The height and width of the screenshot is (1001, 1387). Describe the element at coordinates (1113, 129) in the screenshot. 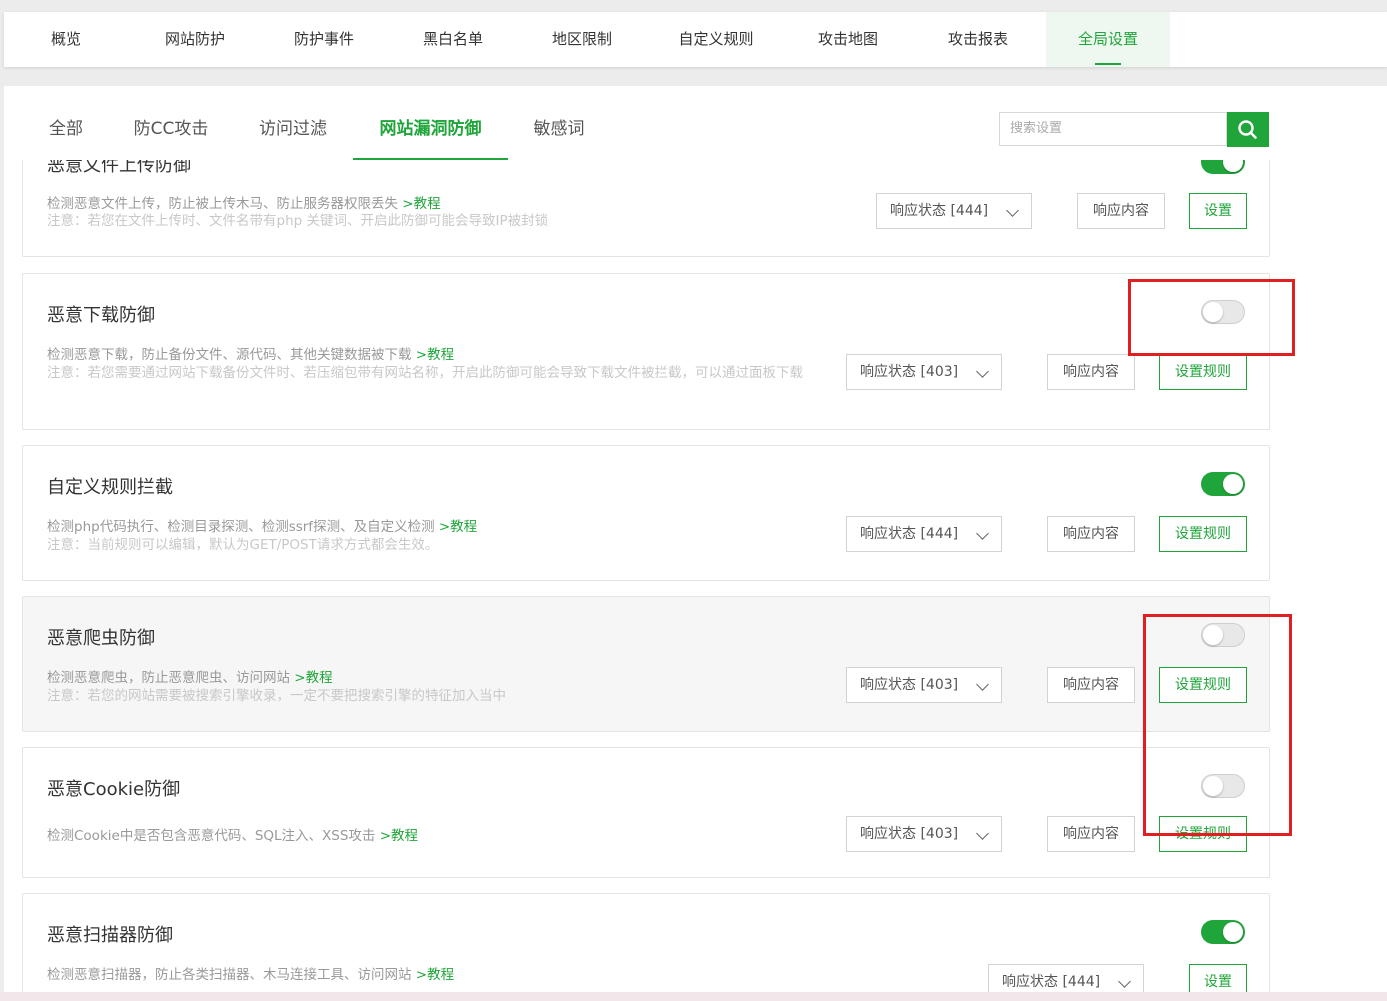

I see `search-input: 搜索设置` at that location.